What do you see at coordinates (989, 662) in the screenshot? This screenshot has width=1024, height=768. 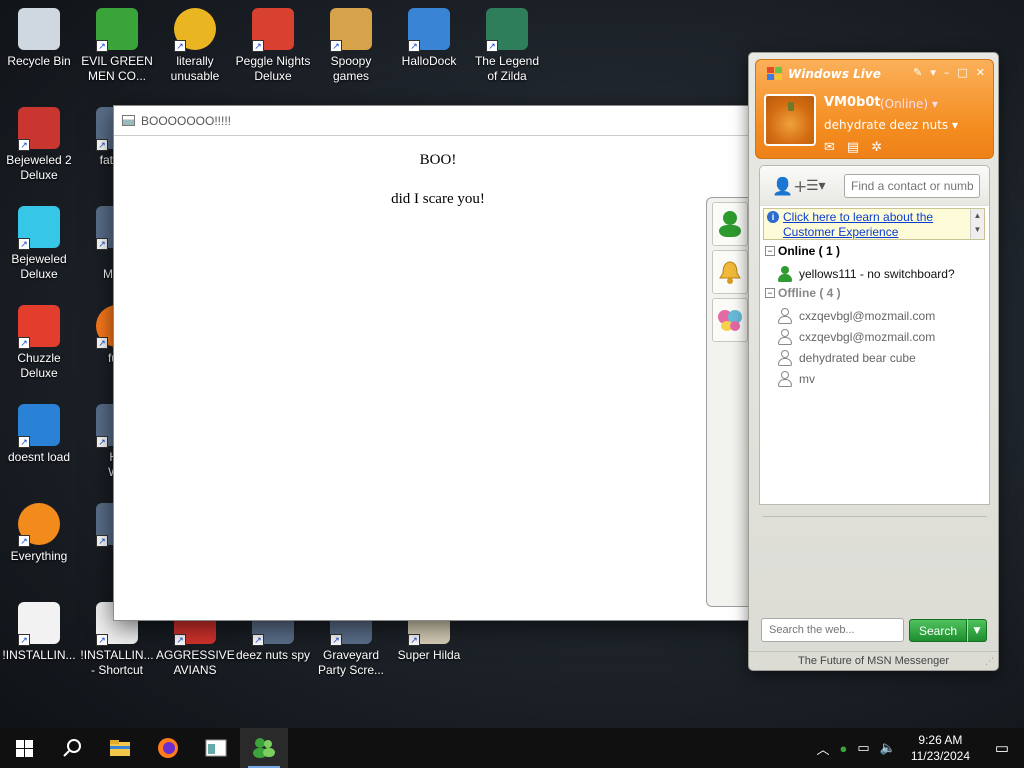 I see `resize-grip: ⋰` at bounding box center [989, 662].